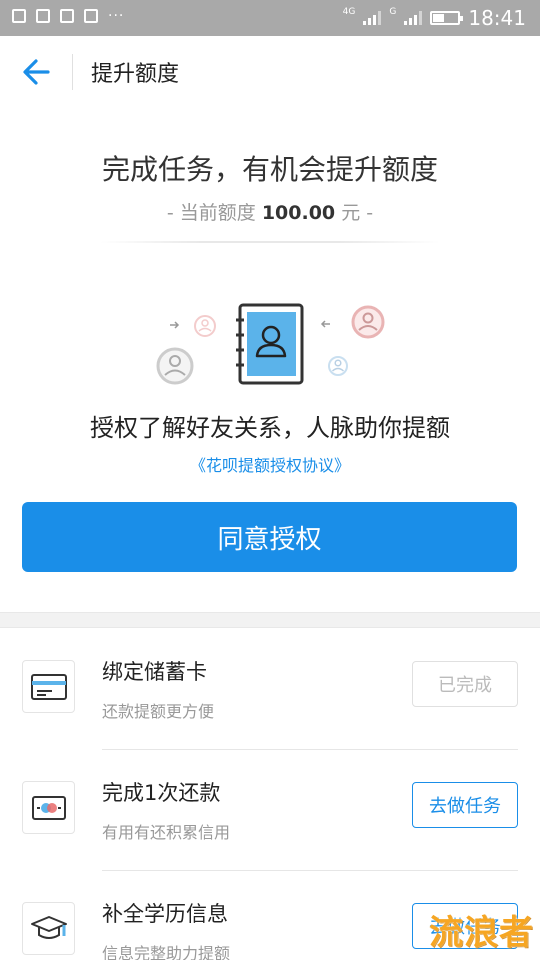  What do you see at coordinates (270, 18) in the screenshot?
I see `status-bar: ··· 4G G 18:41` at bounding box center [270, 18].